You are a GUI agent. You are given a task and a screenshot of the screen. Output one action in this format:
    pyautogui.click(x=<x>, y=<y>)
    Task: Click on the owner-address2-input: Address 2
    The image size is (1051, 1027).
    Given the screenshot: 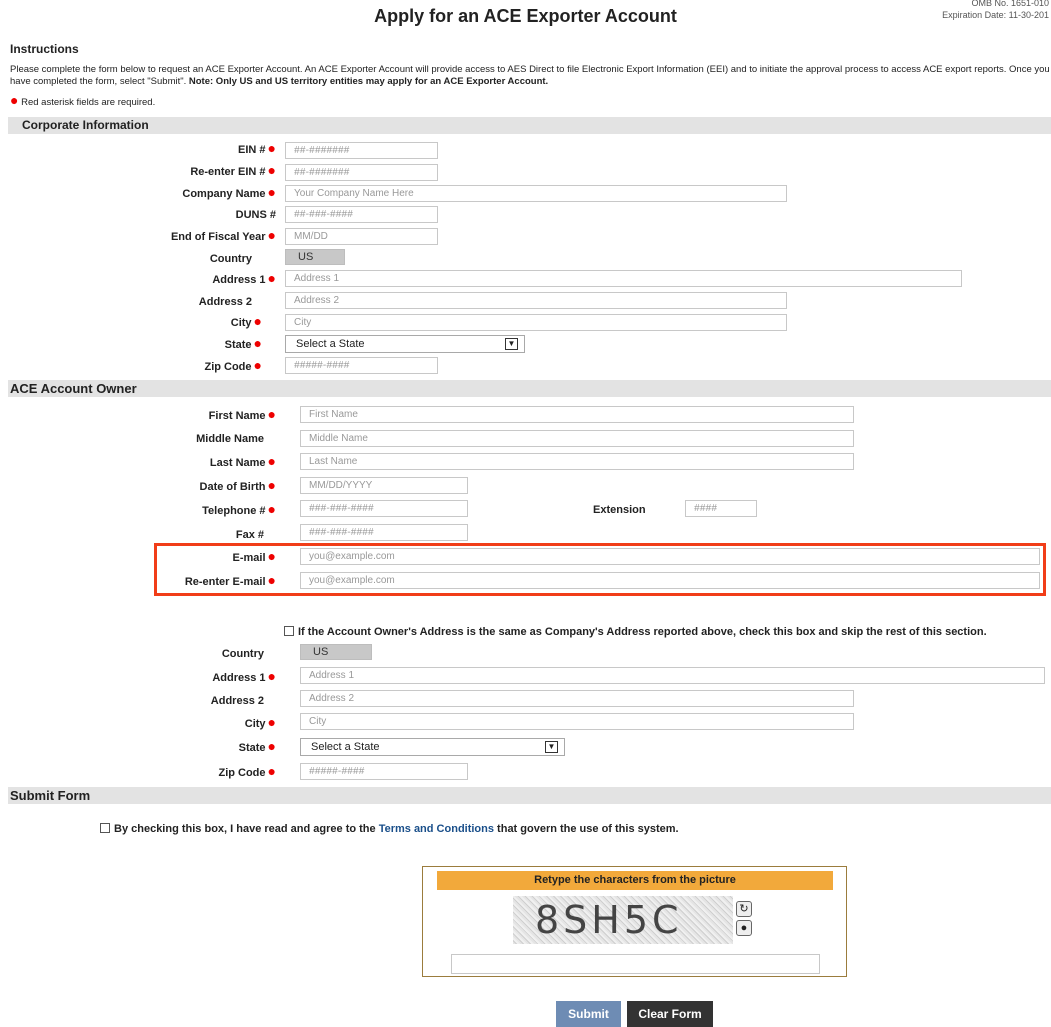 What is the action you would take?
    pyautogui.click(x=577, y=698)
    